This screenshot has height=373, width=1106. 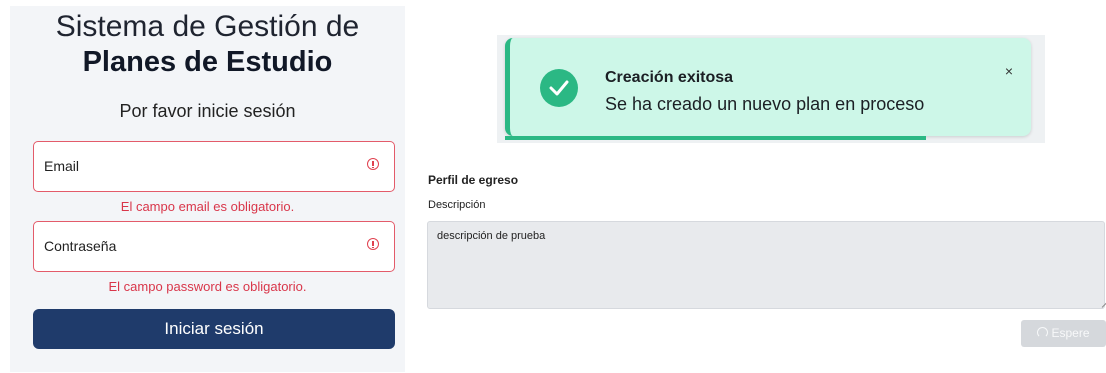 What do you see at coordinates (207, 111) in the screenshot?
I see `login-subtitle: Por favor inicie sesión` at bounding box center [207, 111].